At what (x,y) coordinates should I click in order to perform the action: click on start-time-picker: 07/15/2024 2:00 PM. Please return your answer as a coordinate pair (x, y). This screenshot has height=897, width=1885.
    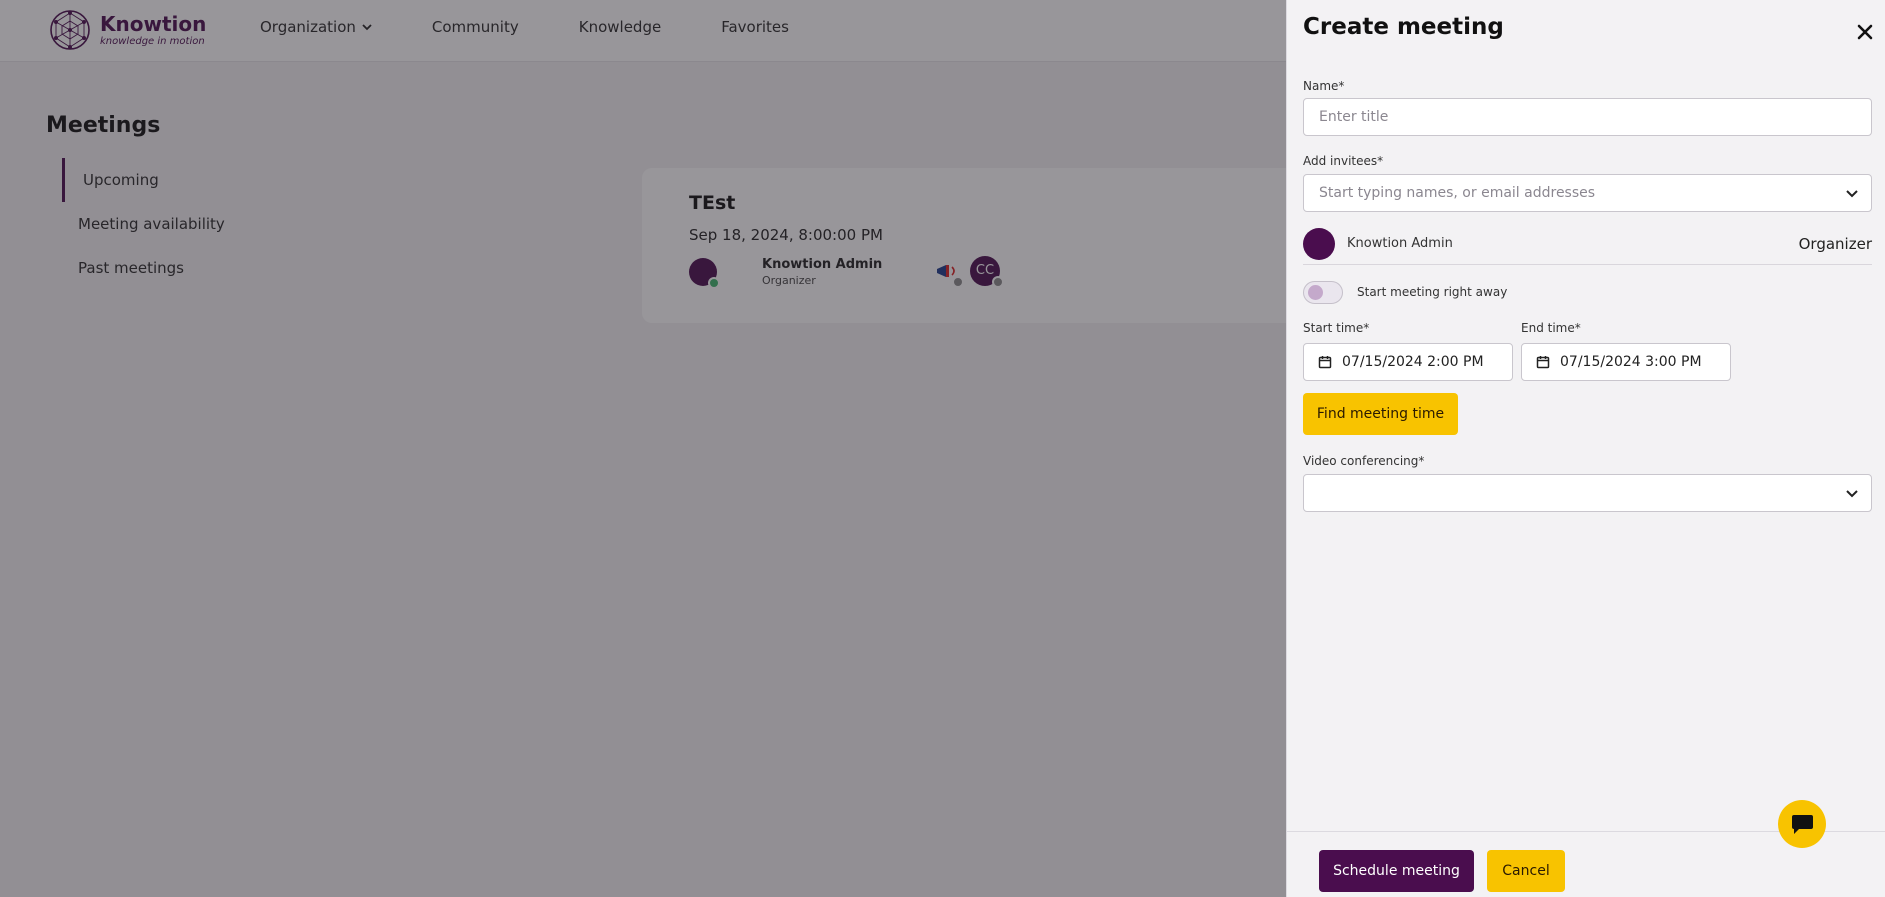
    Looking at the image, I should click on (1408, 362).